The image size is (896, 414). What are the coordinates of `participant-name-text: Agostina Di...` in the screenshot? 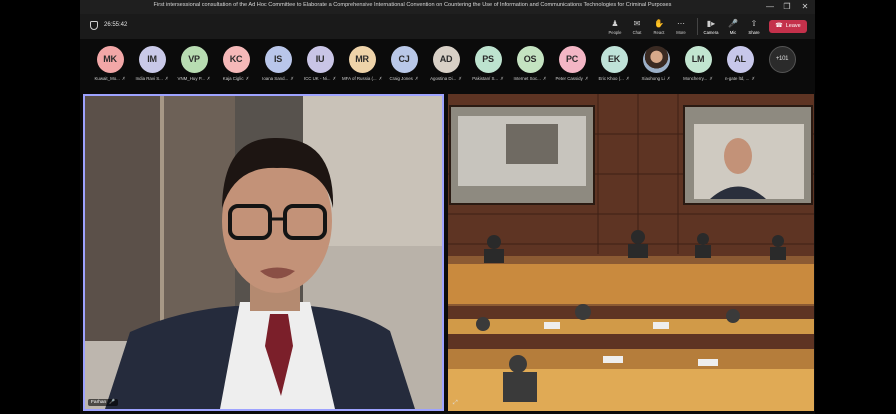 It's located at (443, 78).